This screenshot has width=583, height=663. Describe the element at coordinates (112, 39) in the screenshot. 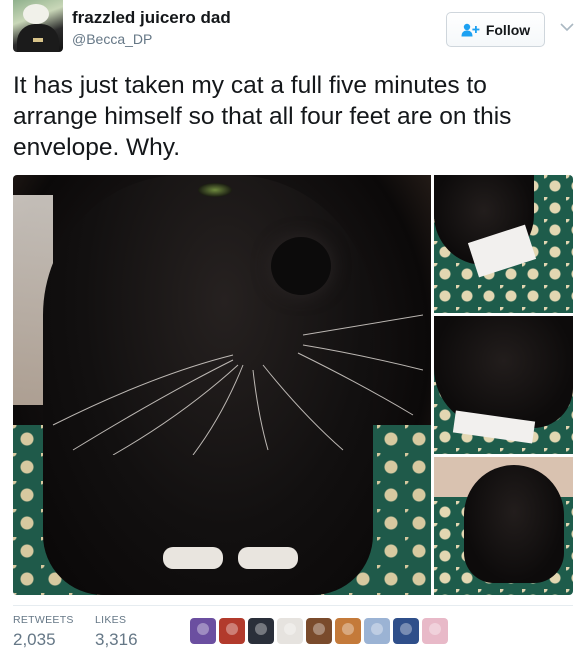

I see `user-handle: @Becca_DP` at that location.